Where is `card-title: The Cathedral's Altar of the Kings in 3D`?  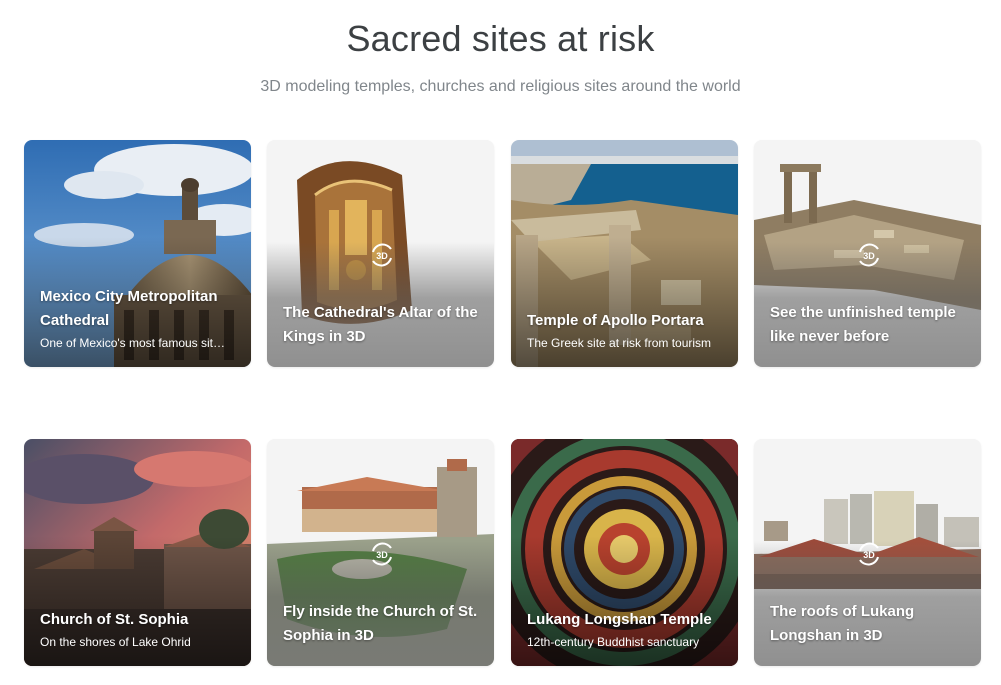
card-title: The Cathedral's Altar of the Kings in 3D is located at coordinates (380, 324).